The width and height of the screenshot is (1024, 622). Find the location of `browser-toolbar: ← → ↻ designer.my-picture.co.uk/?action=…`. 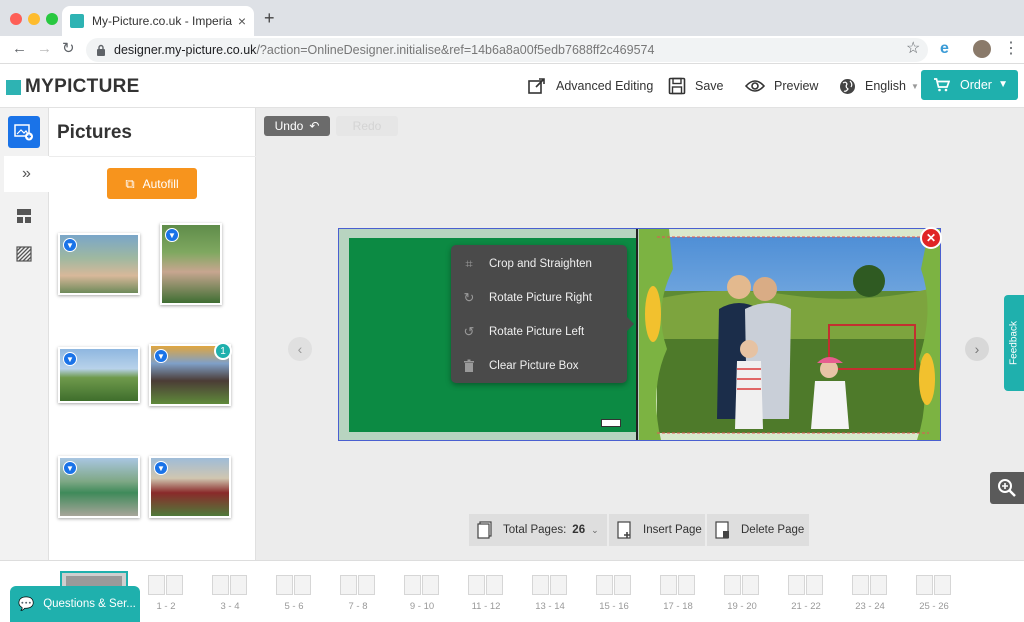

browser-toolbar: ← → ↻ designer.my-picture.co.uk/?action=… is located at coordinates (512, 50).